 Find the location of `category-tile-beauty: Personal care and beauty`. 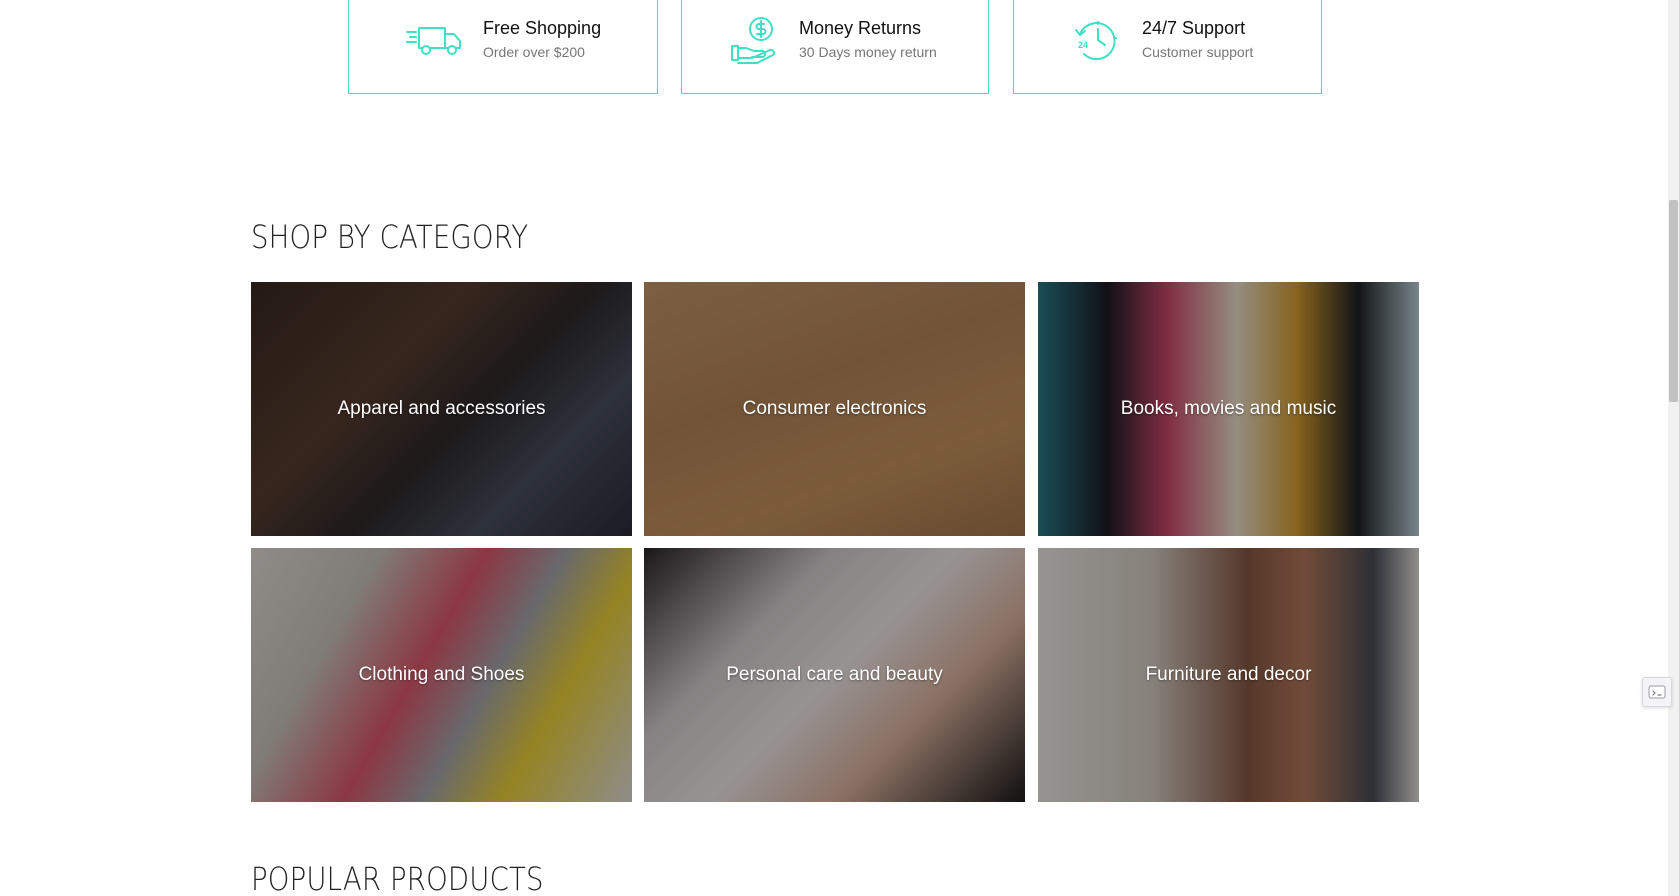

category-tile-beauty: Personal care and beauty is located at coordinates (834, 675).